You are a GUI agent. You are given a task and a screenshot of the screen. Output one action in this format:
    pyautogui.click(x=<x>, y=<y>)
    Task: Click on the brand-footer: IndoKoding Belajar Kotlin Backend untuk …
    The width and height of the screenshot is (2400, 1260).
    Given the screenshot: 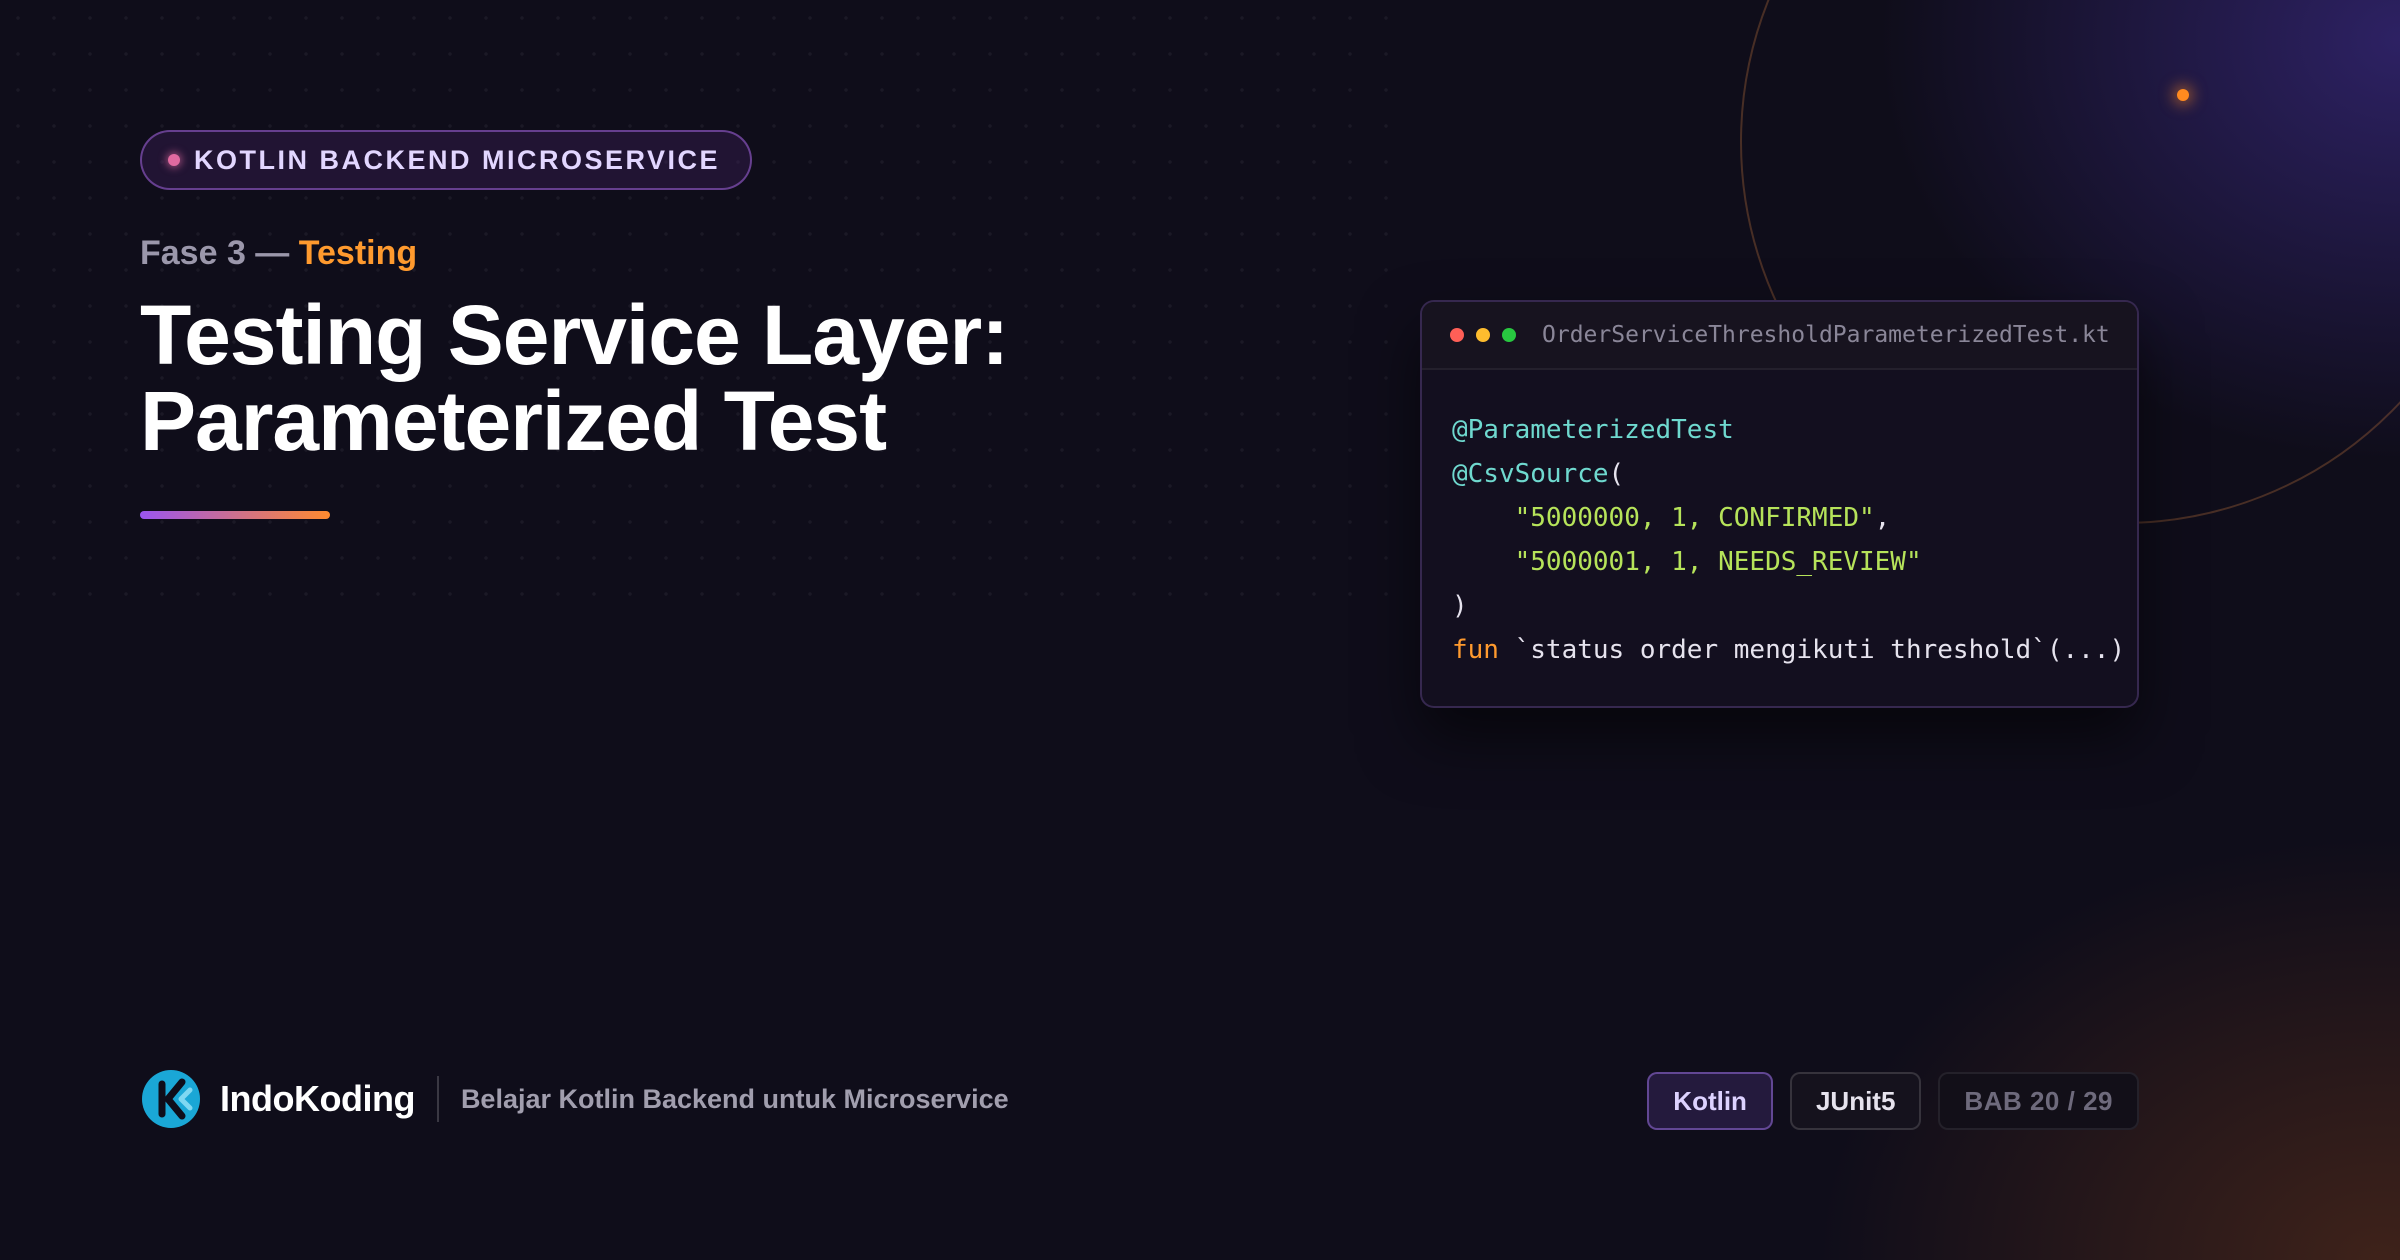 What is the action you would take?
    pyautogui.click(x=574, y=1099)
    